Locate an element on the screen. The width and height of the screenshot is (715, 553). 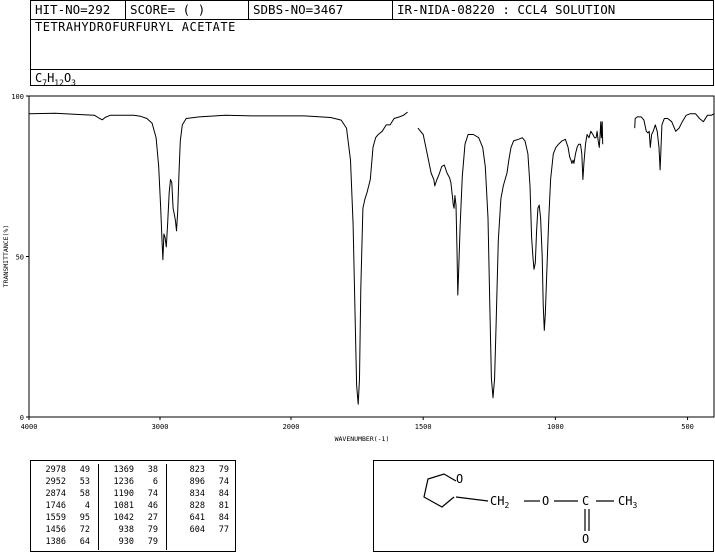
peak-wavenumber: 930 is located at coordinates (126, 542).